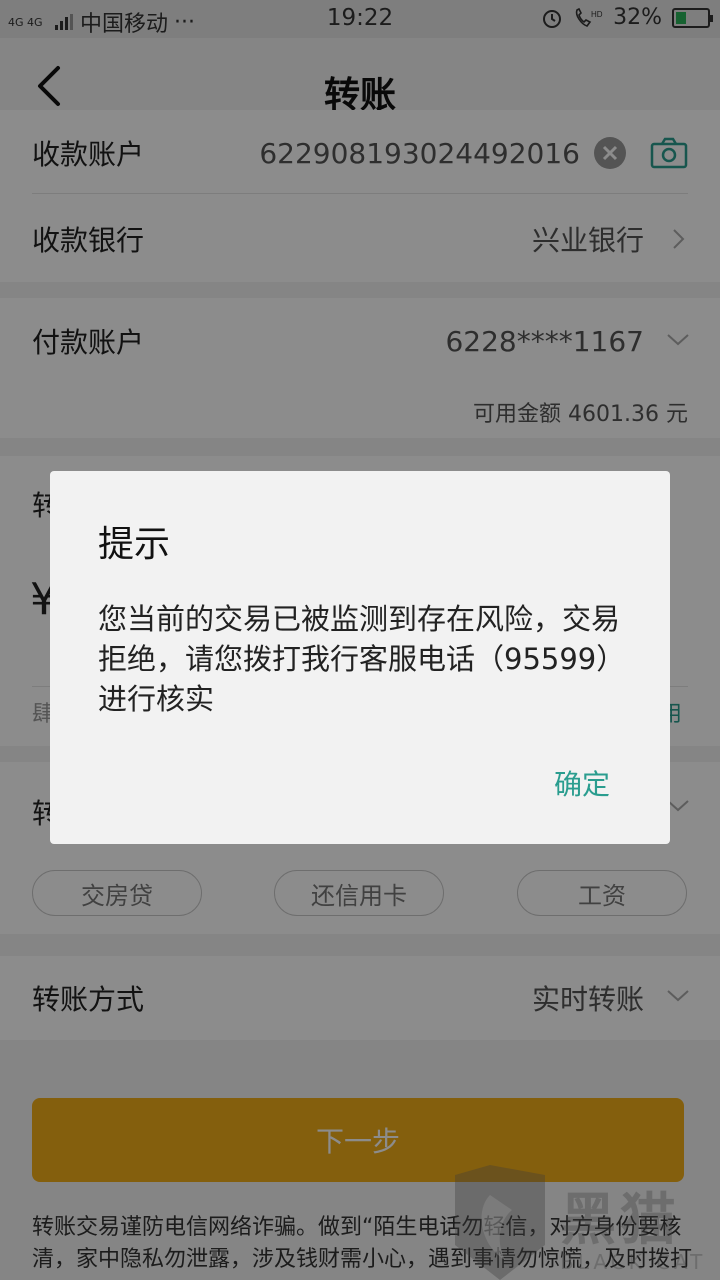 This screenshot has width=720, height=1280. Describe the element at coordinates (134, 544) in the screenshot. I see `dialog-title: 提示` at that location.